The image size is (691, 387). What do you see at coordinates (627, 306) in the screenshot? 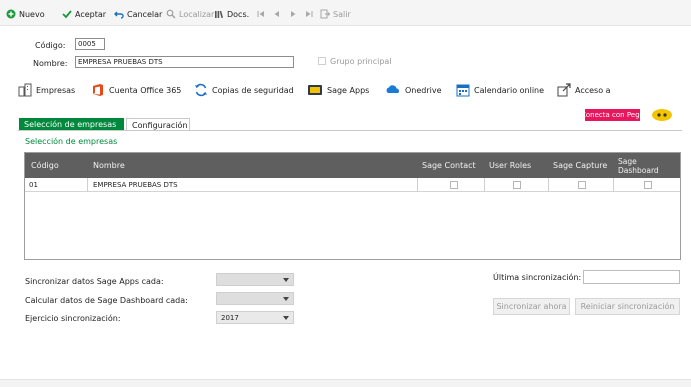
I see `reiniciar-sincronizacion-button: Reiniciar sincronización` at bounding box center [627, 306].